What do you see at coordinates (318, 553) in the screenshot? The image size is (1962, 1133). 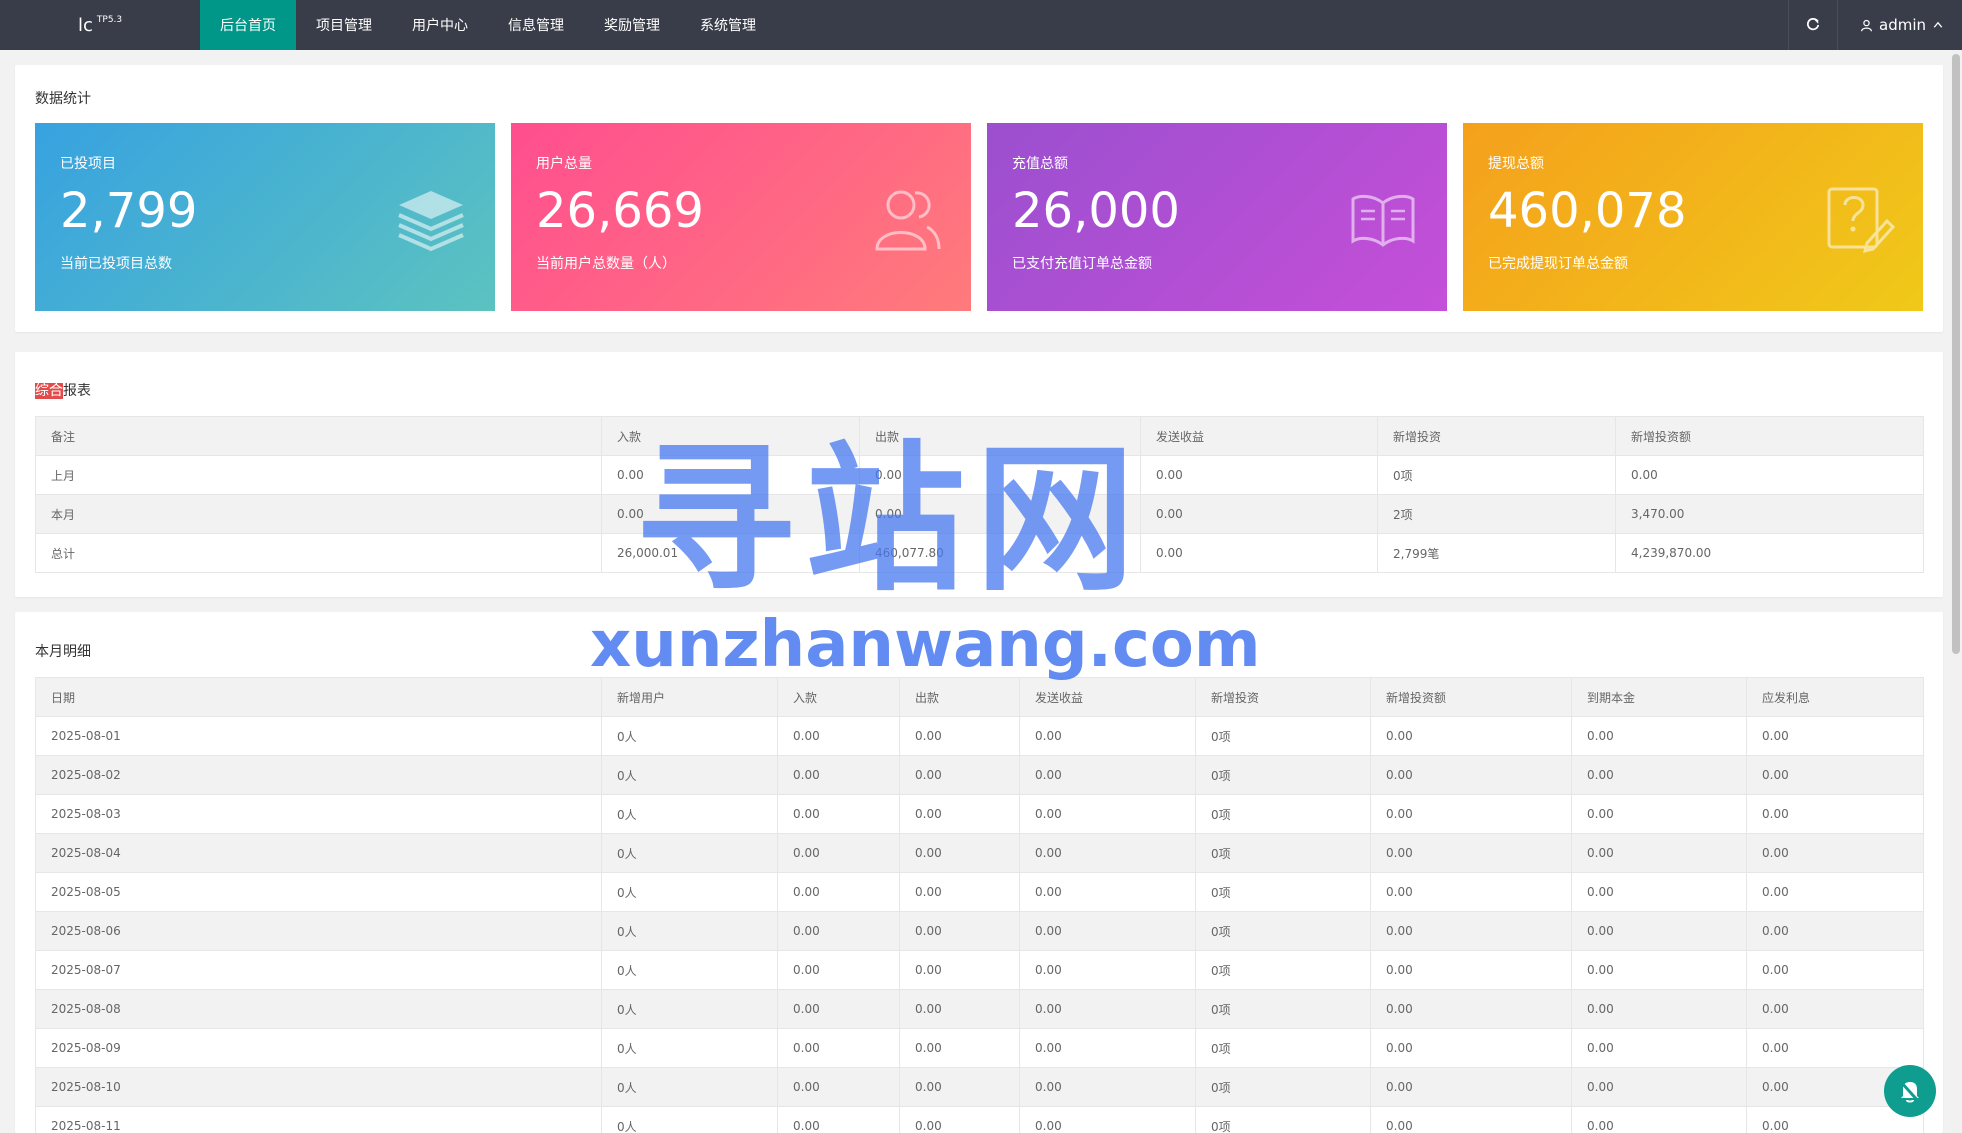 I see `cell: 总计` at bounding box center [318, 553].